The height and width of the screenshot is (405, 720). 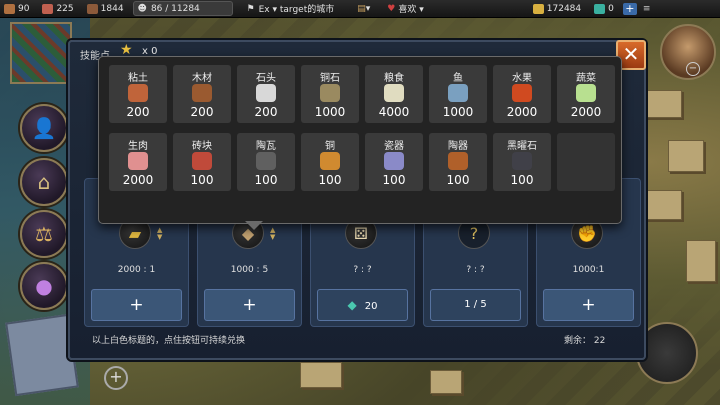 I want to click on gem-icon, so click(x=600, y=8).